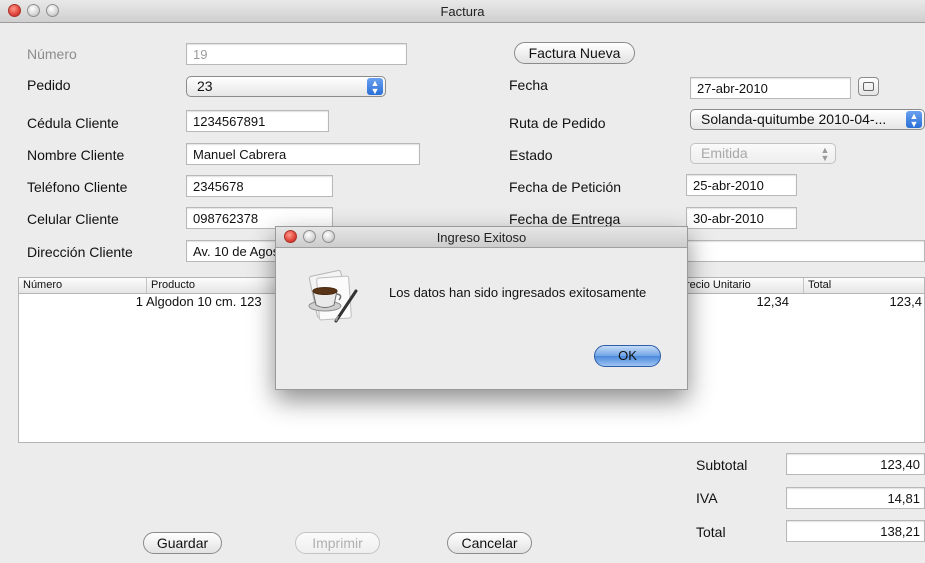  I want to click on column-header-total: Total, so click(864, 285).